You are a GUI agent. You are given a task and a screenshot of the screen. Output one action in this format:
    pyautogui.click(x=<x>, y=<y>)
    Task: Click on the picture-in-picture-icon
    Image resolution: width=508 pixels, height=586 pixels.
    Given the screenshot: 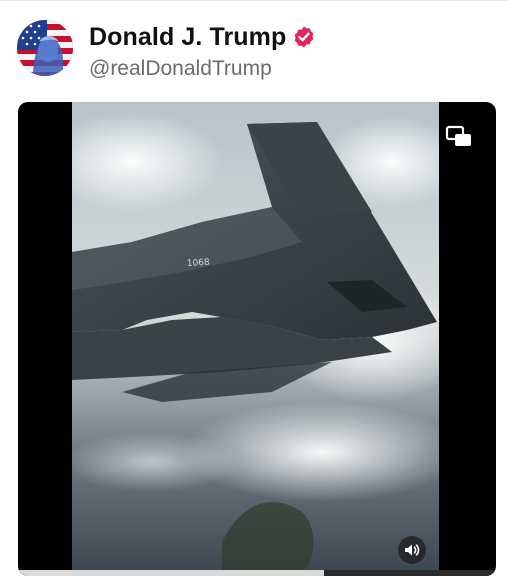 What is the action you would take?
    pyautogui.click(x=458, y=135)
    